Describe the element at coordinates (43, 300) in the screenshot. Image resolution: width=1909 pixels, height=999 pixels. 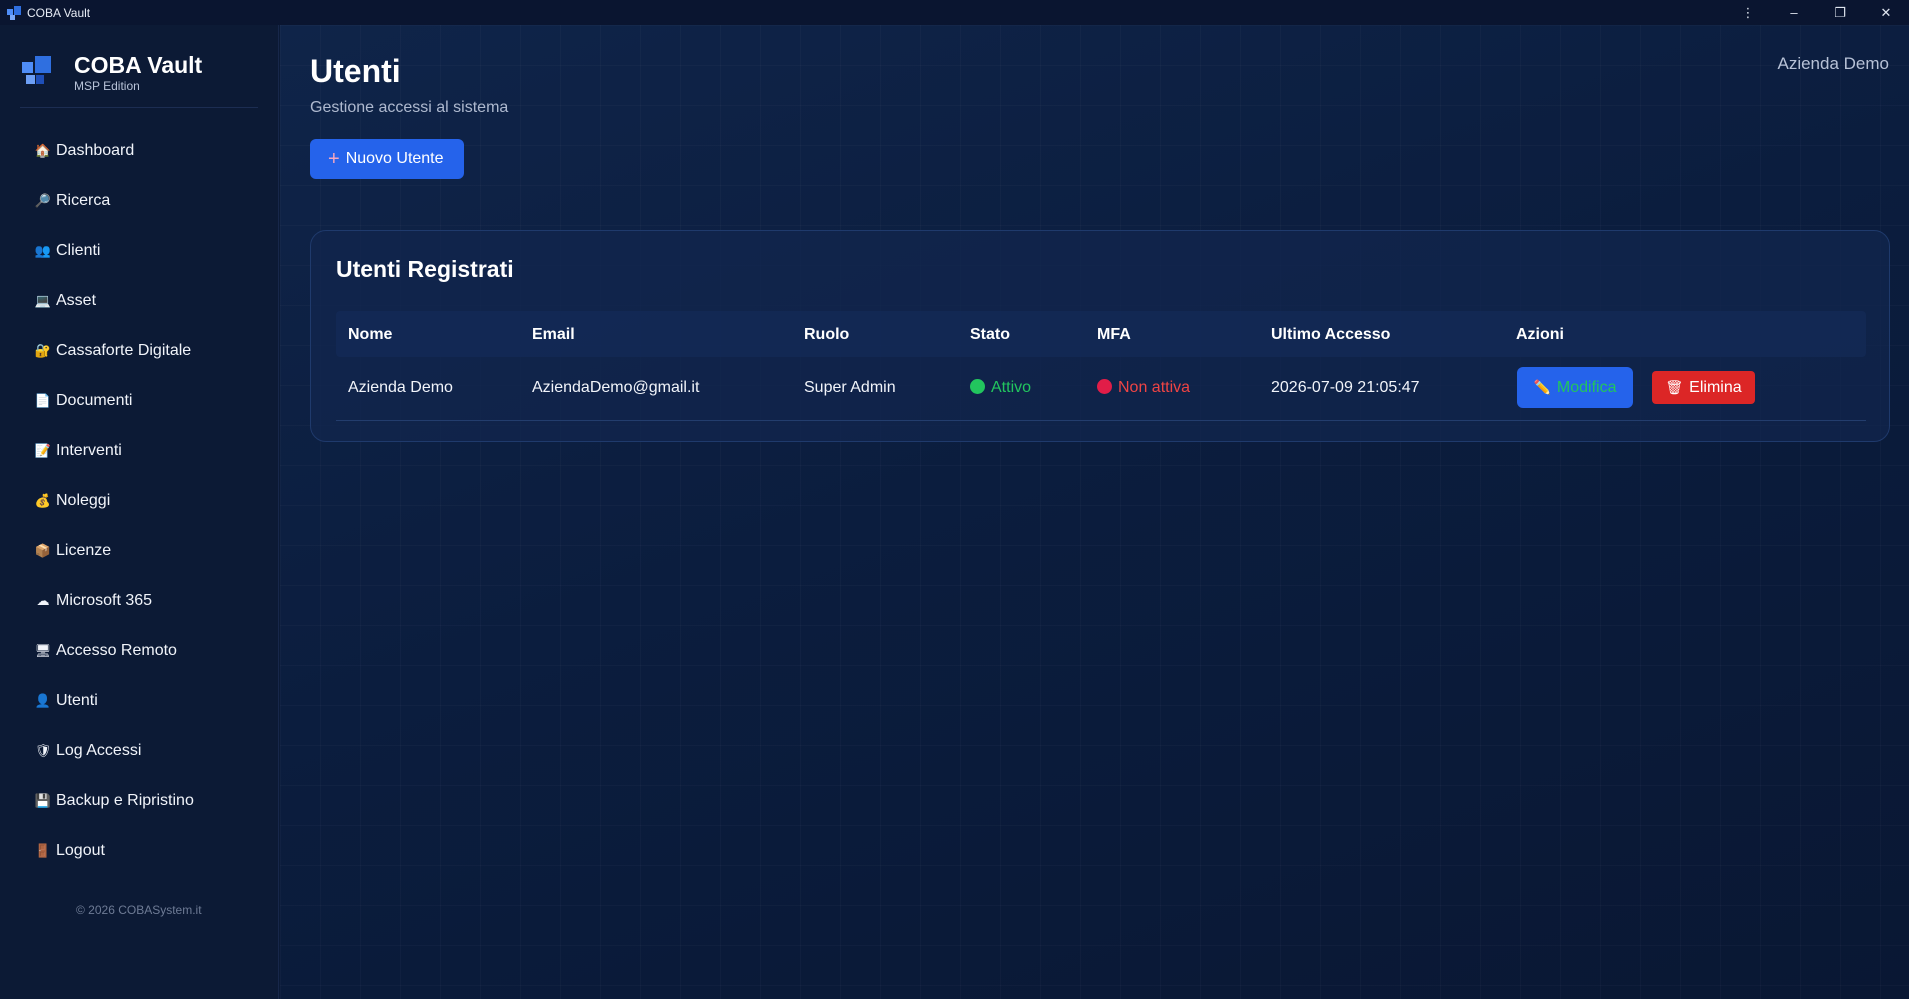
I see `laptop-icon: 💻` at that location.